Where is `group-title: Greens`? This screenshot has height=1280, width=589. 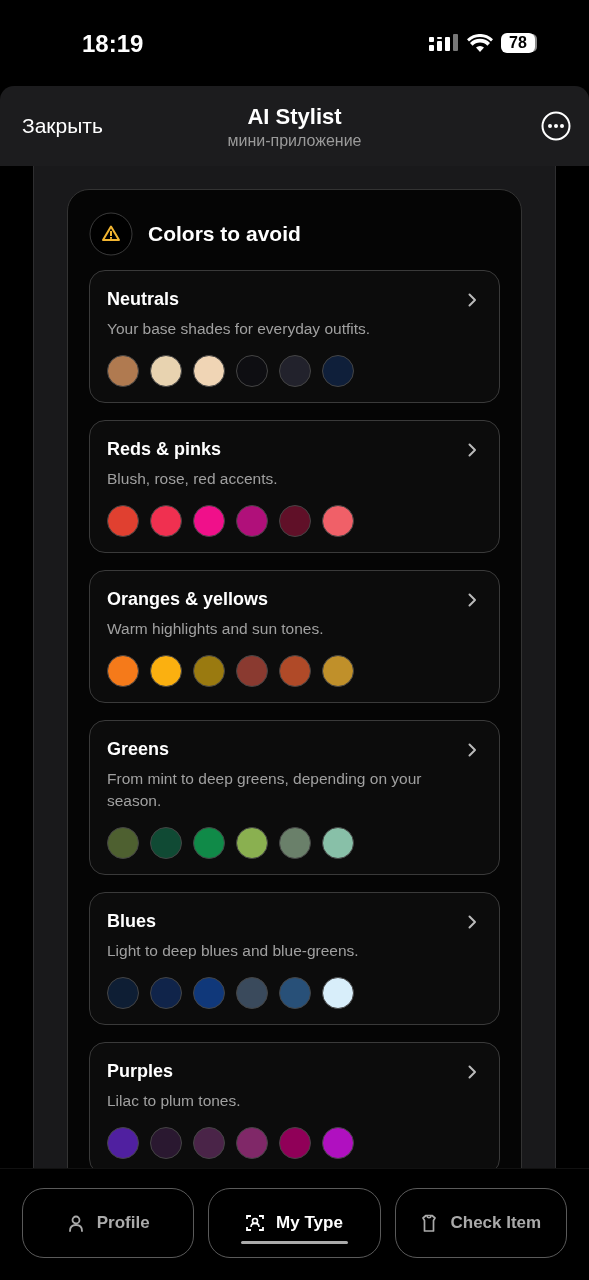
group-title: Greens is located at coordinates (138, 749).